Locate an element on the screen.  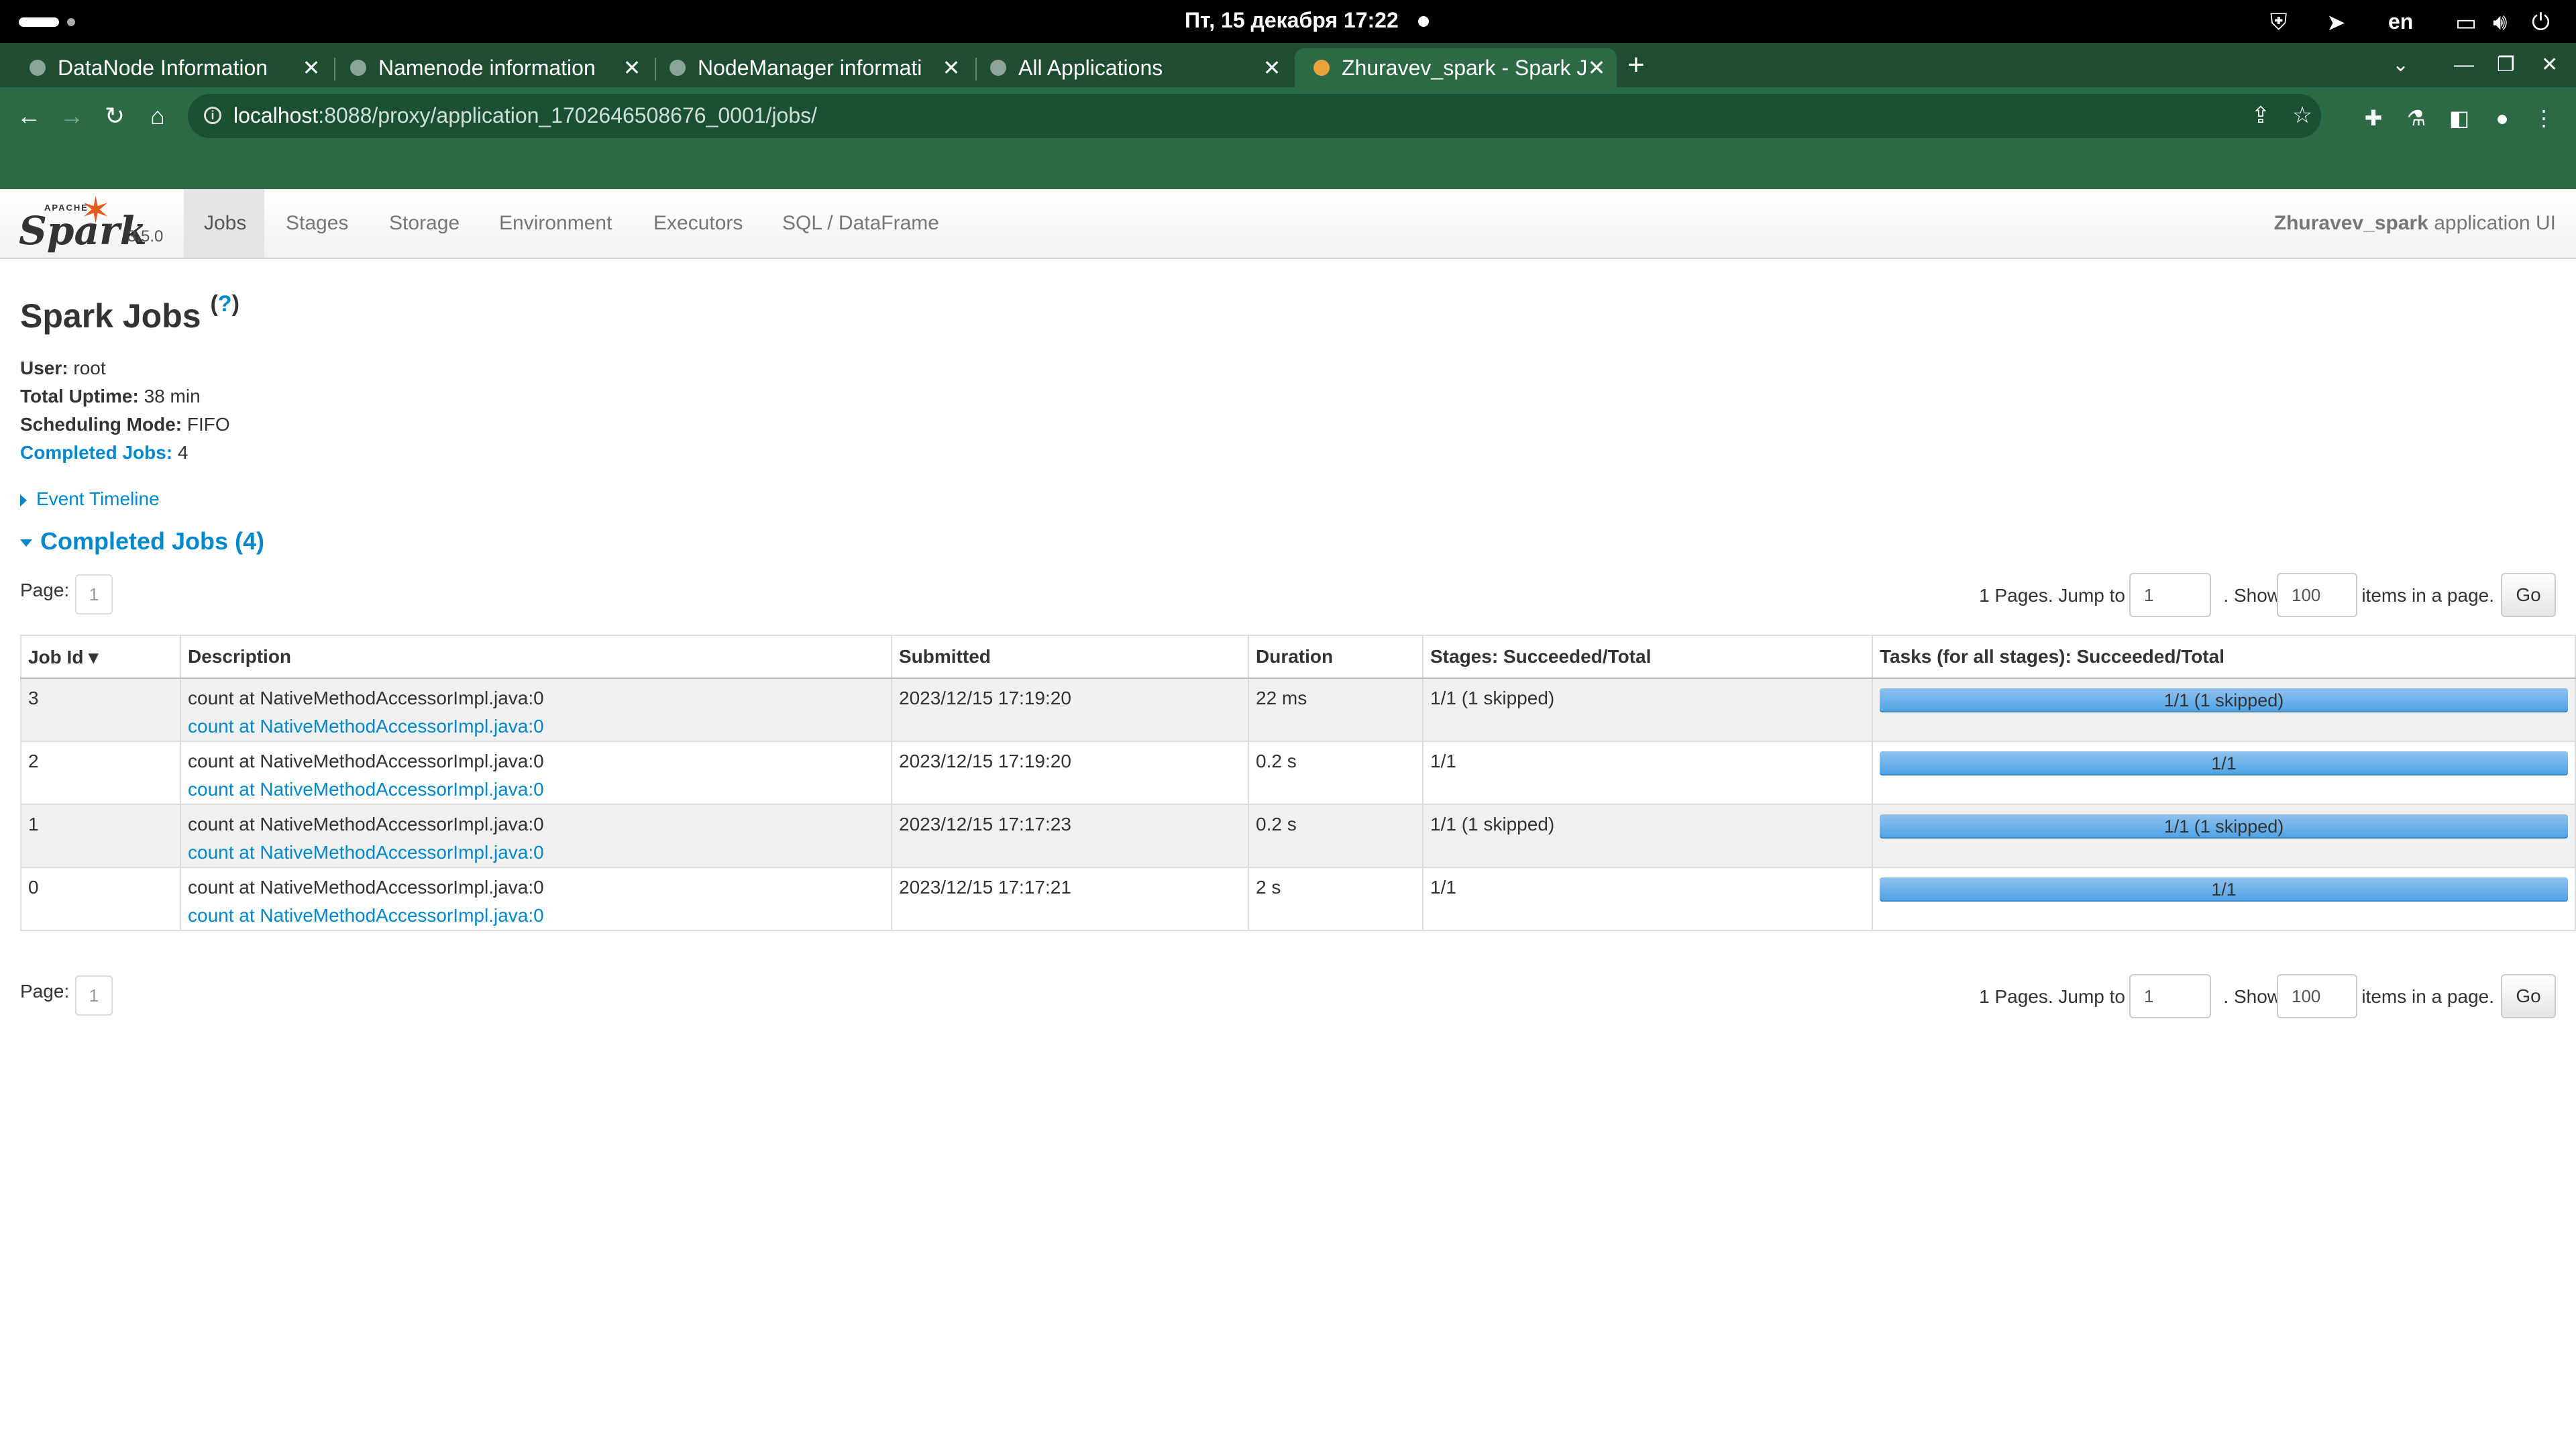
tasks-progress-bar: 1/1 (1 skipped) is located at coordinates (2224, 700).